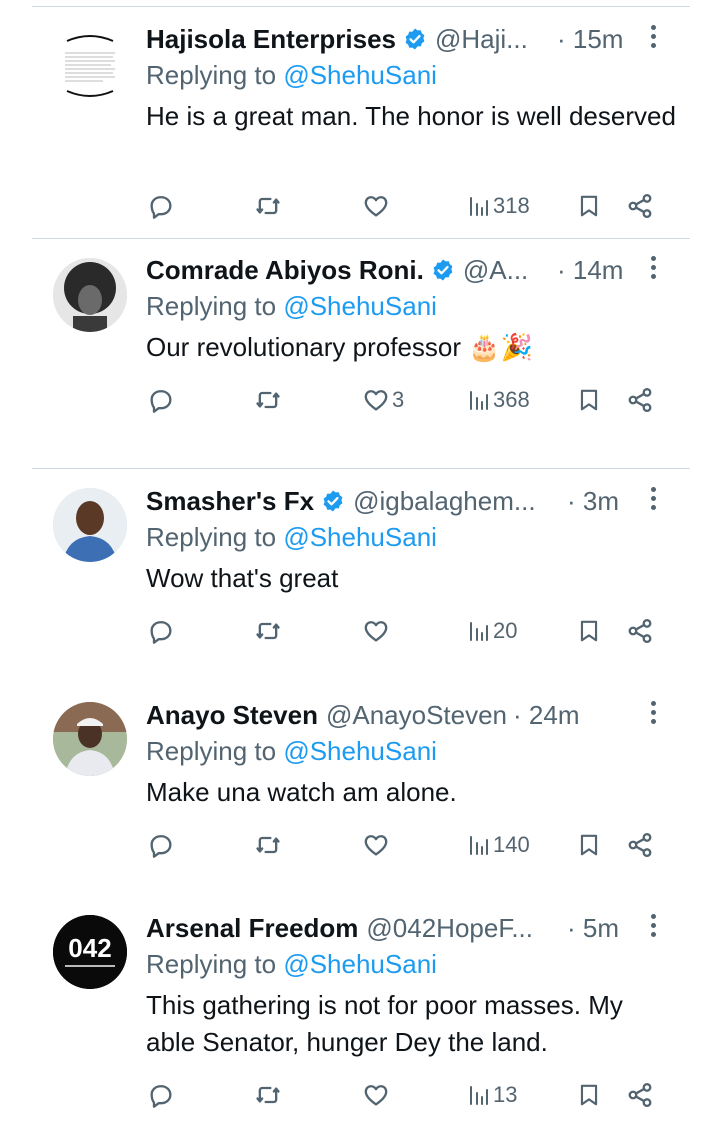 The width and height of the screenshot is (720, 1124). What do you see at coordinates (232, 715) in the screenshot?
I see `author-name: Anayo Steven` at bounding box center [232, 715].